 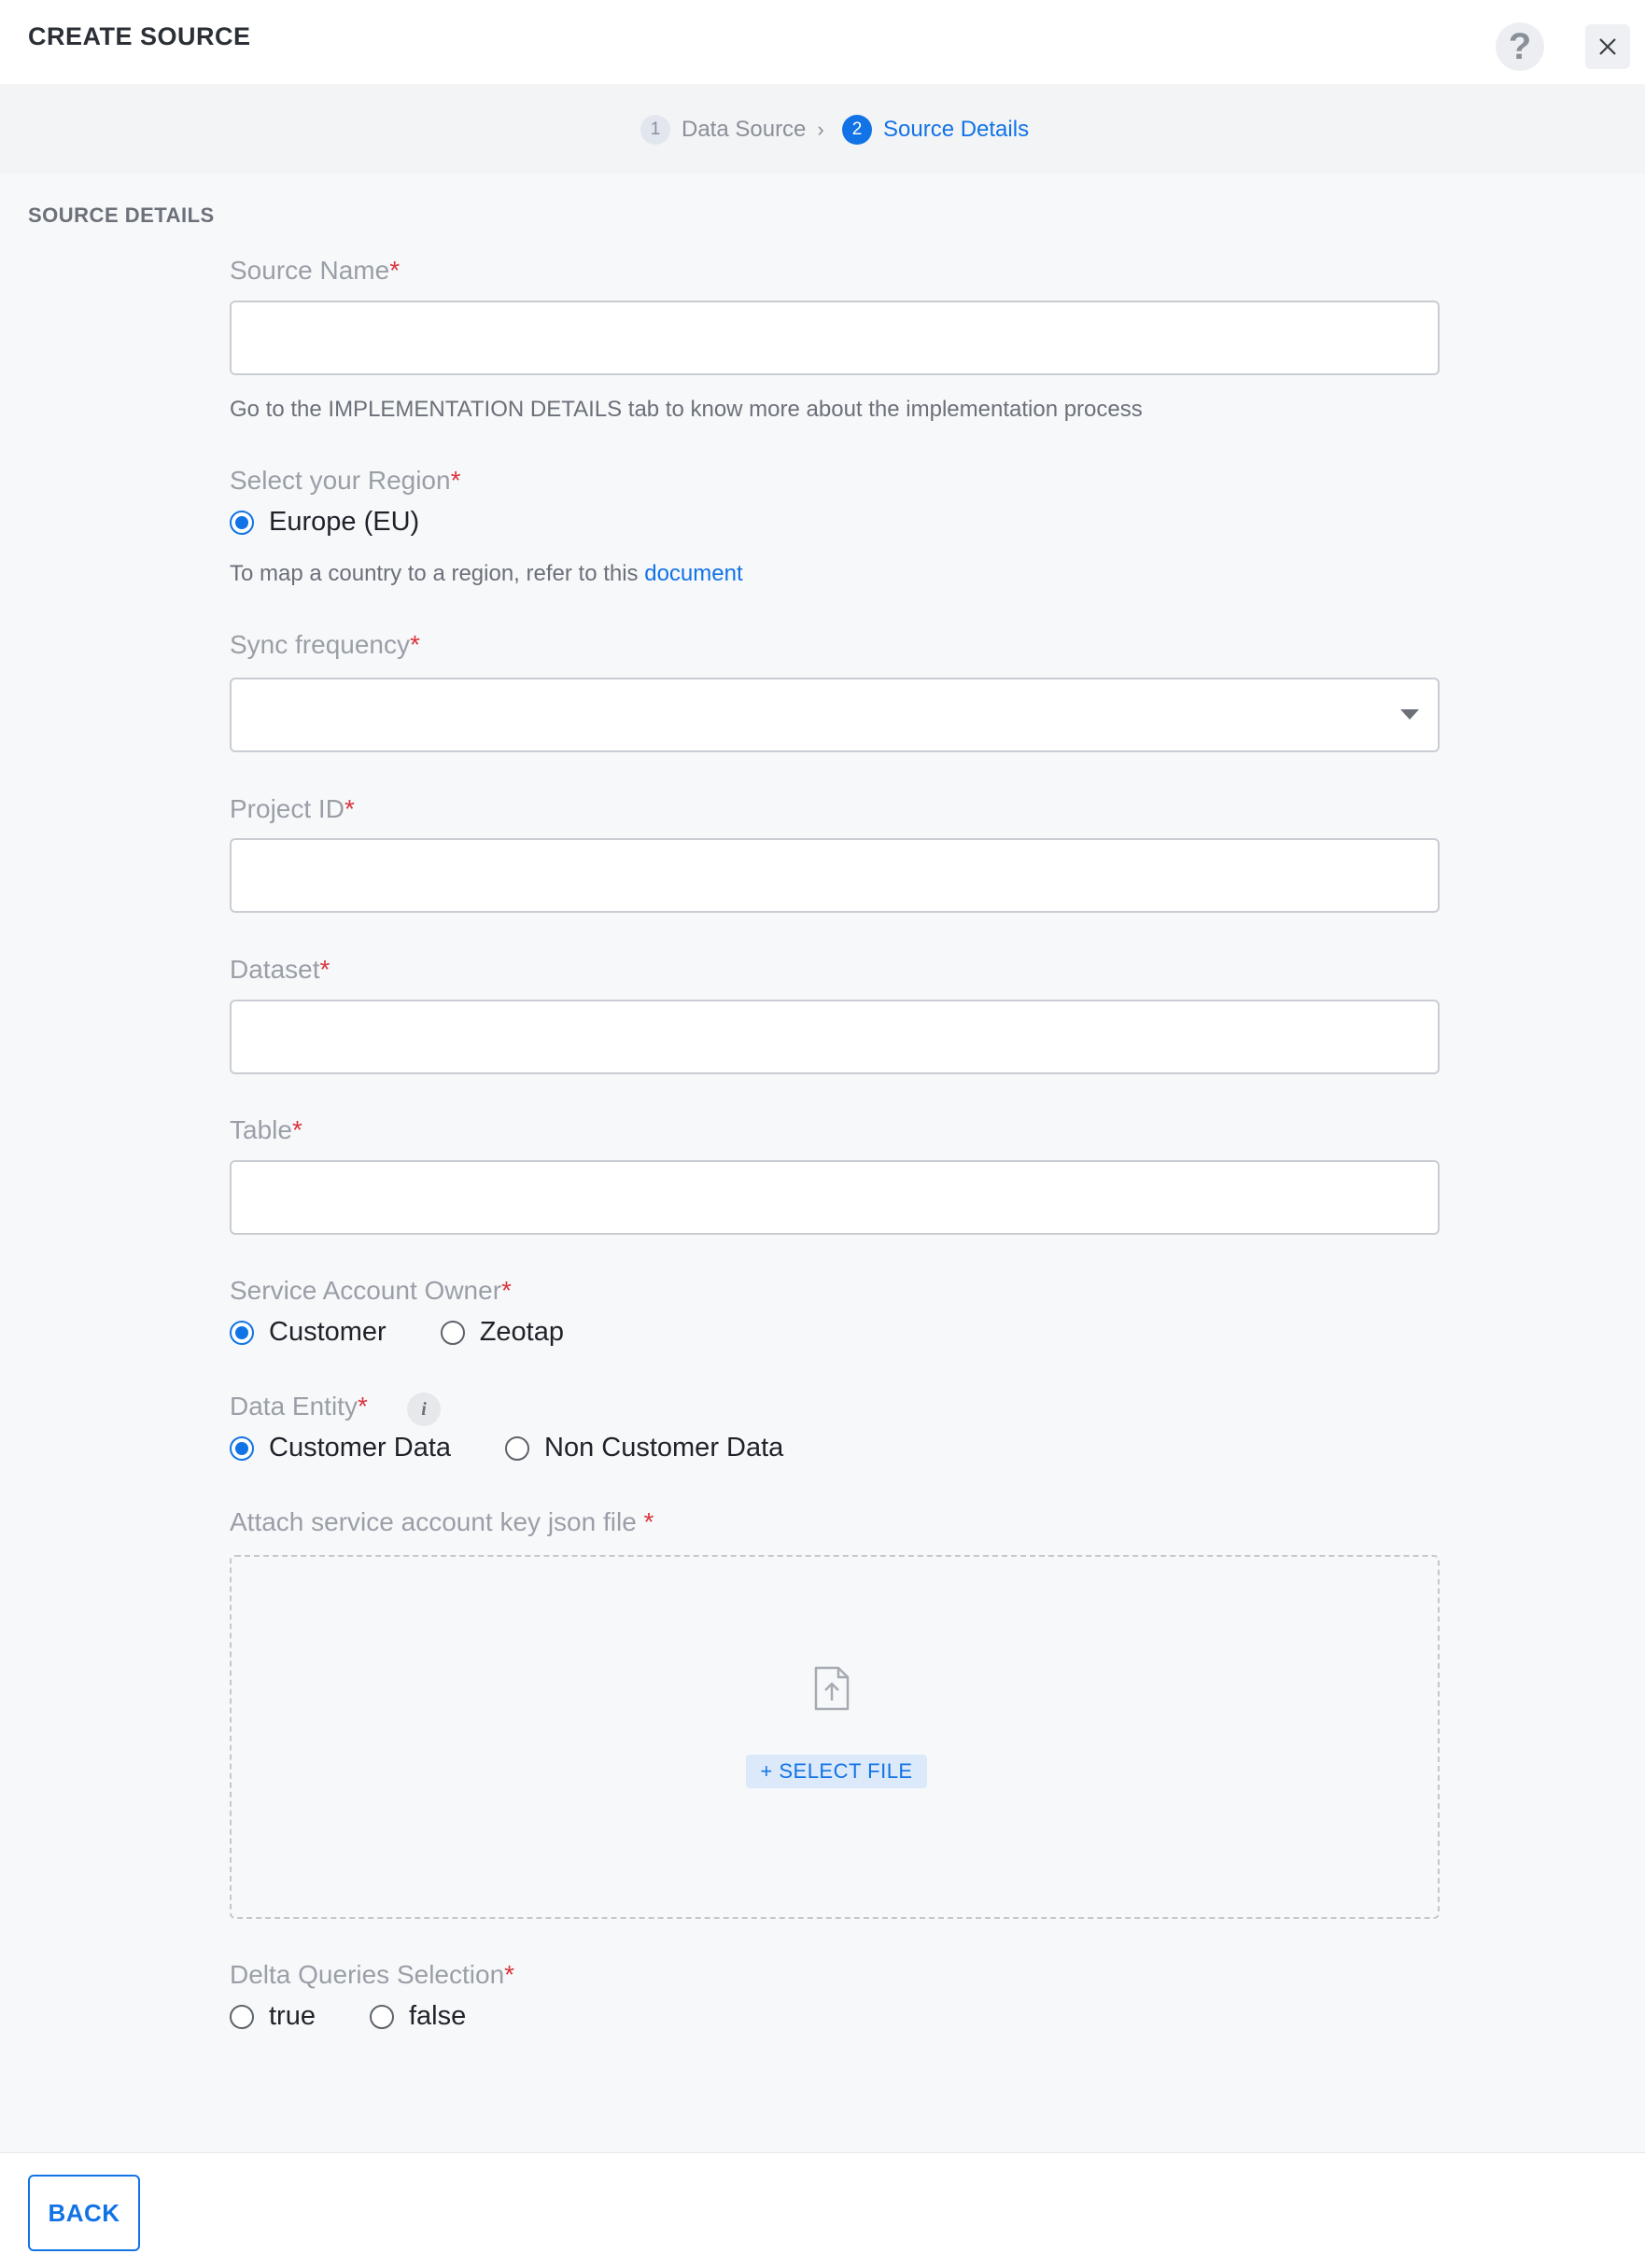 I want to click on close-button, so click(x=1607, y=46).